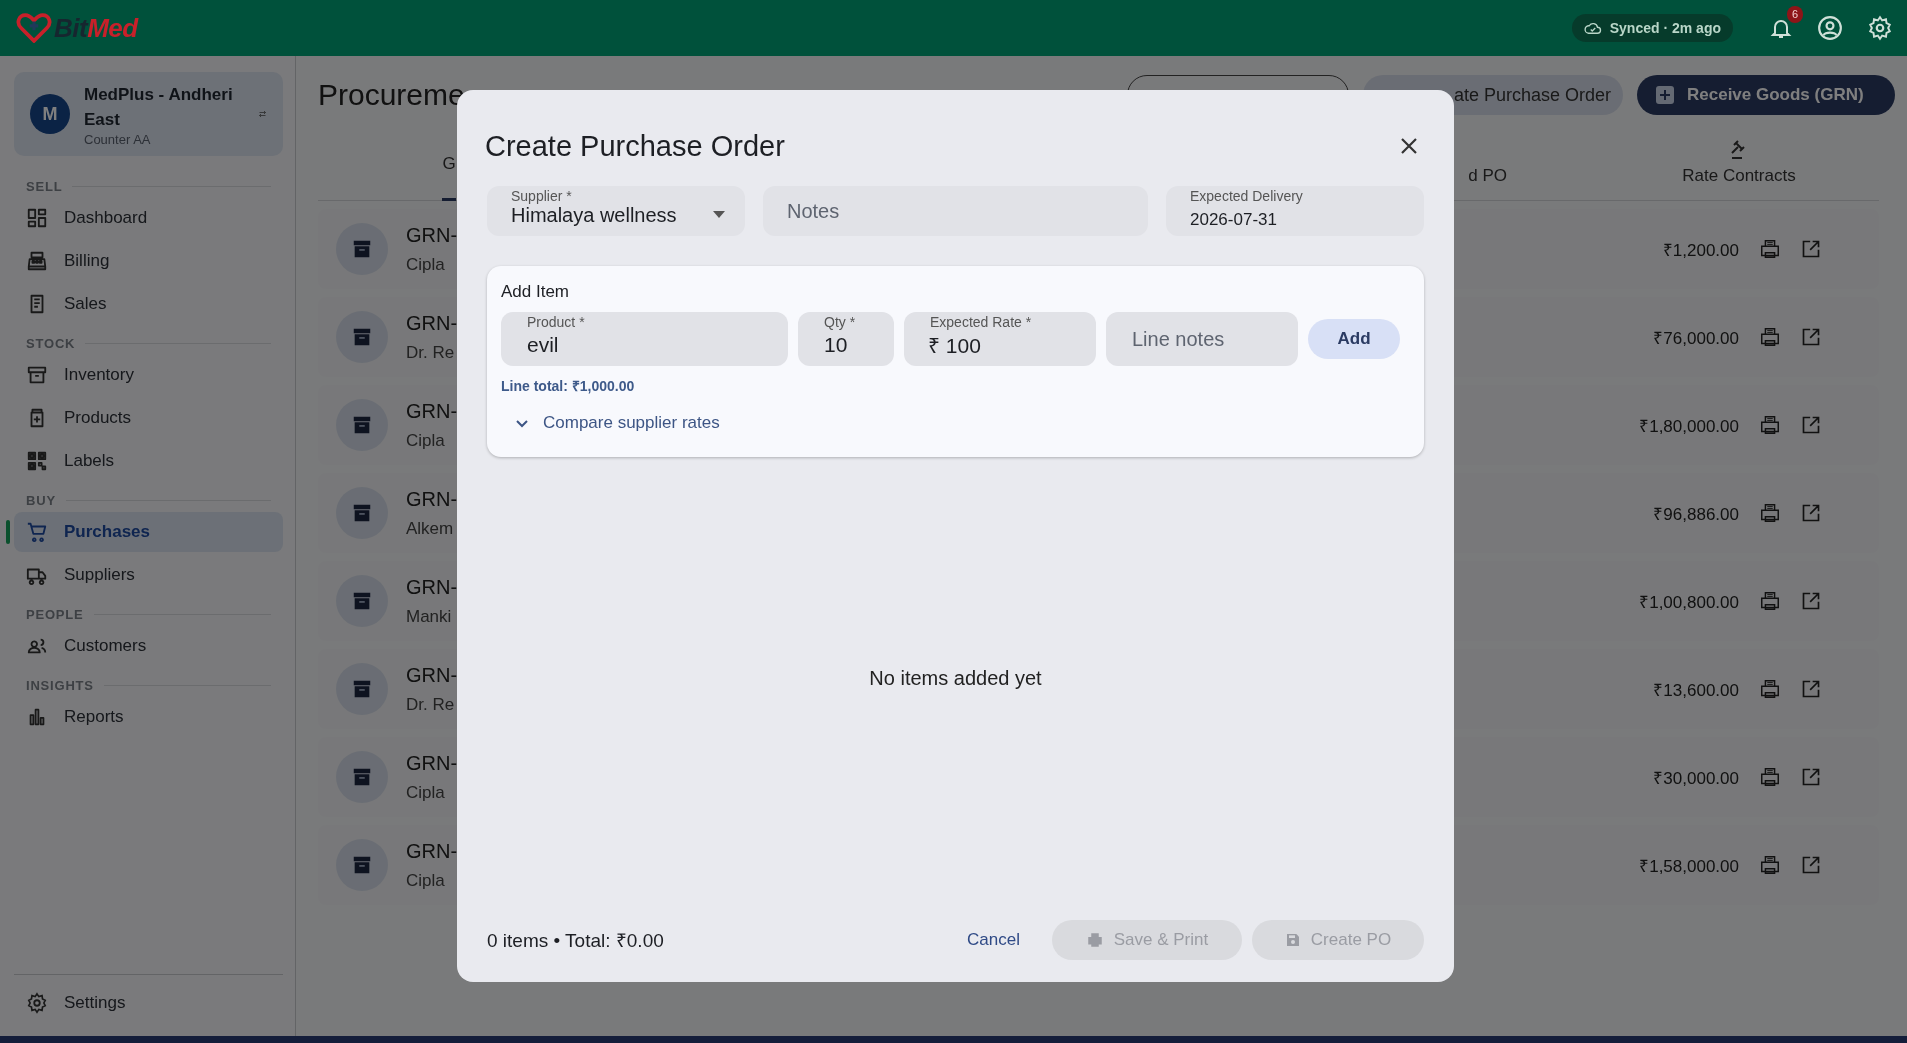 The height and width of the screenshot is (1043, 1907). Describe the element at coordinates (148, 261) in the screenshot. I see `sidebar-item: Billing` at that location.